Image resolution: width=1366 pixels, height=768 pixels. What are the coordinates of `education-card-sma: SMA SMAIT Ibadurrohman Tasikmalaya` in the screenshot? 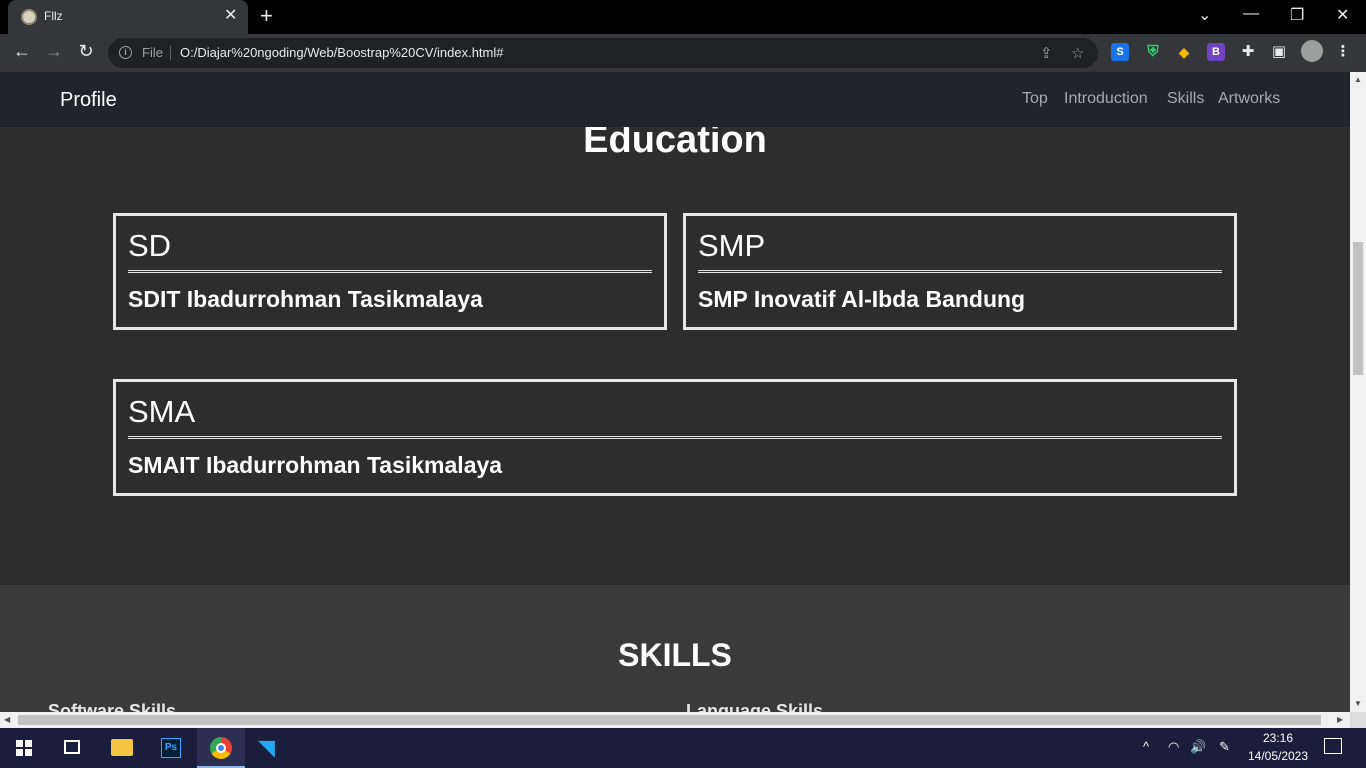 It's located at (675, 437).